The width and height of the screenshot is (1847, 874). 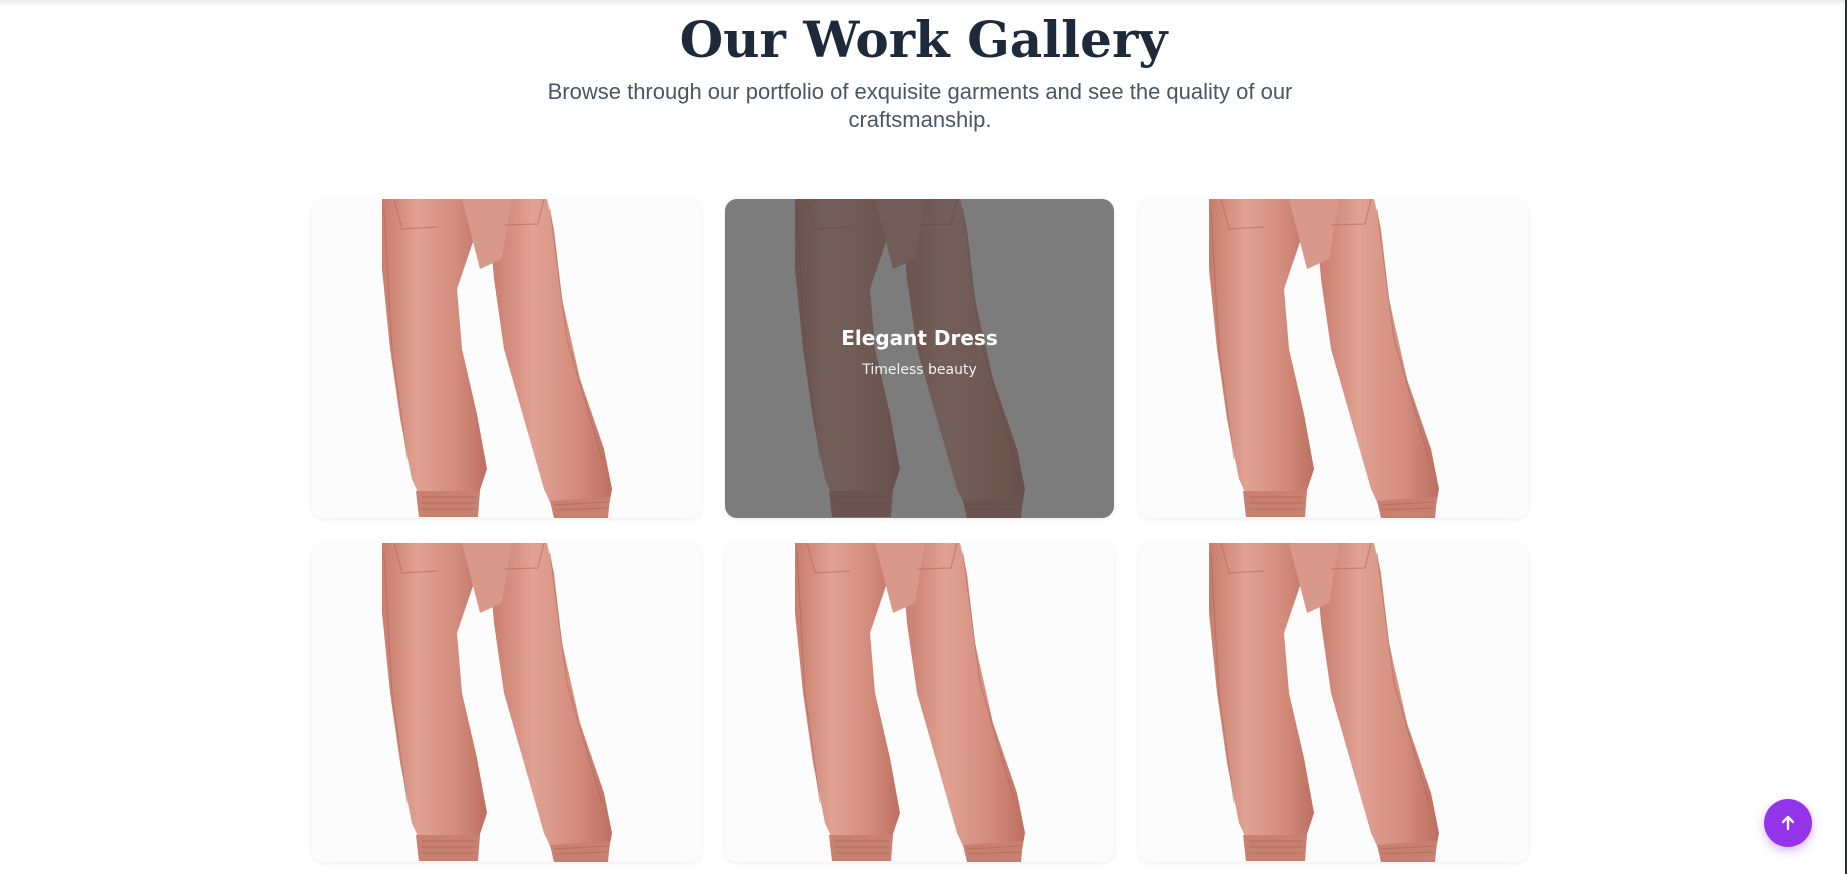 I want to click on page-title: Our Work Gallery, so click(x=923, y=39).